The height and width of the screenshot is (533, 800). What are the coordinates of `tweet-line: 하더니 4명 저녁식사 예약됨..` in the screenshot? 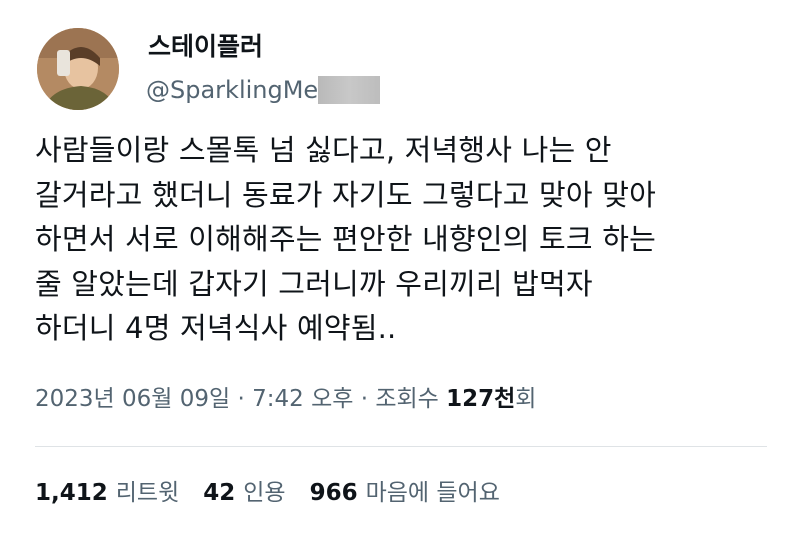 It's located at (216, 328).